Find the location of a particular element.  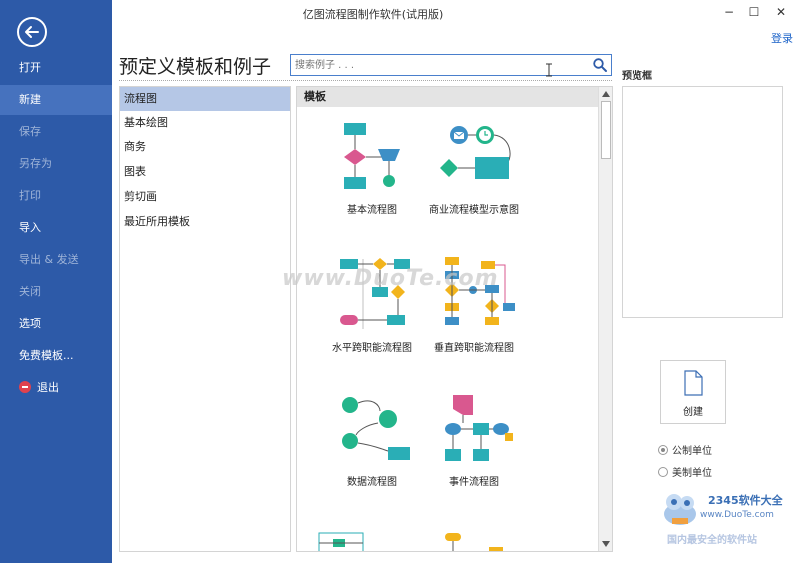

search-box is located at coordinates (451, 65).